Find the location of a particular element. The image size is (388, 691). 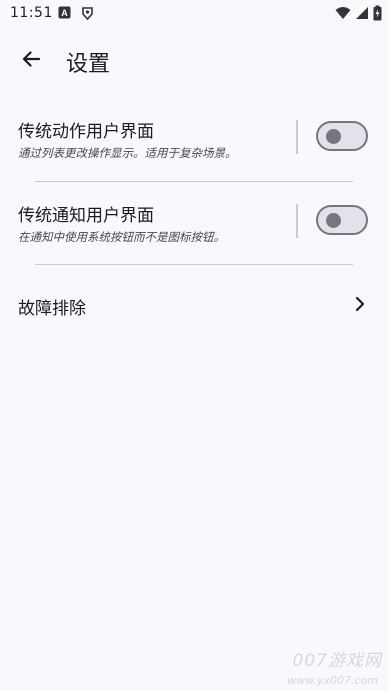

status-bar: 11:51 A is located at coordinates (194, 14).